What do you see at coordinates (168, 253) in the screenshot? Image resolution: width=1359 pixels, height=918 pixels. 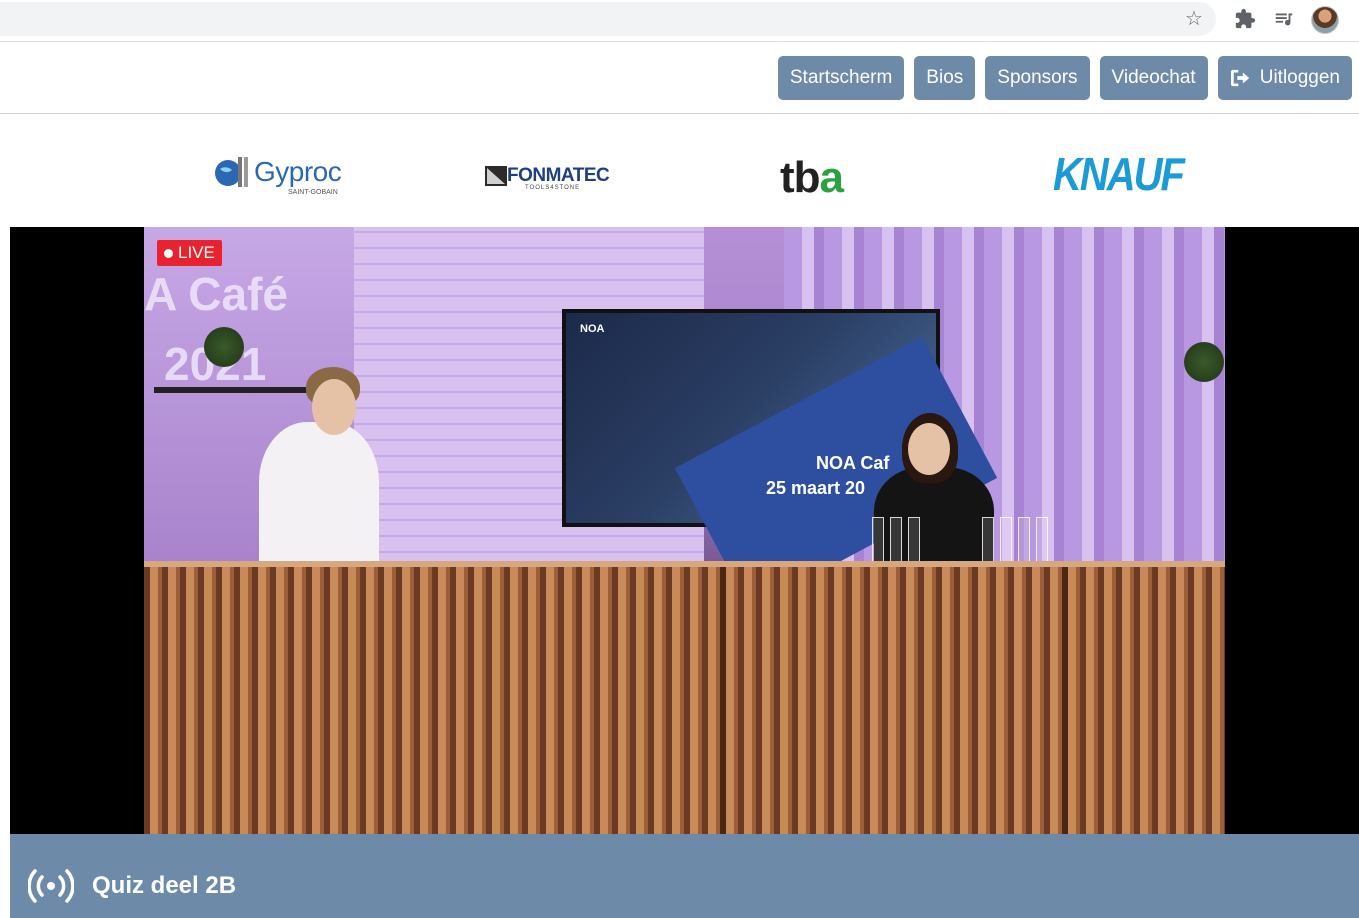 I see `live-dot-icon` at bounding box center [168, 253].